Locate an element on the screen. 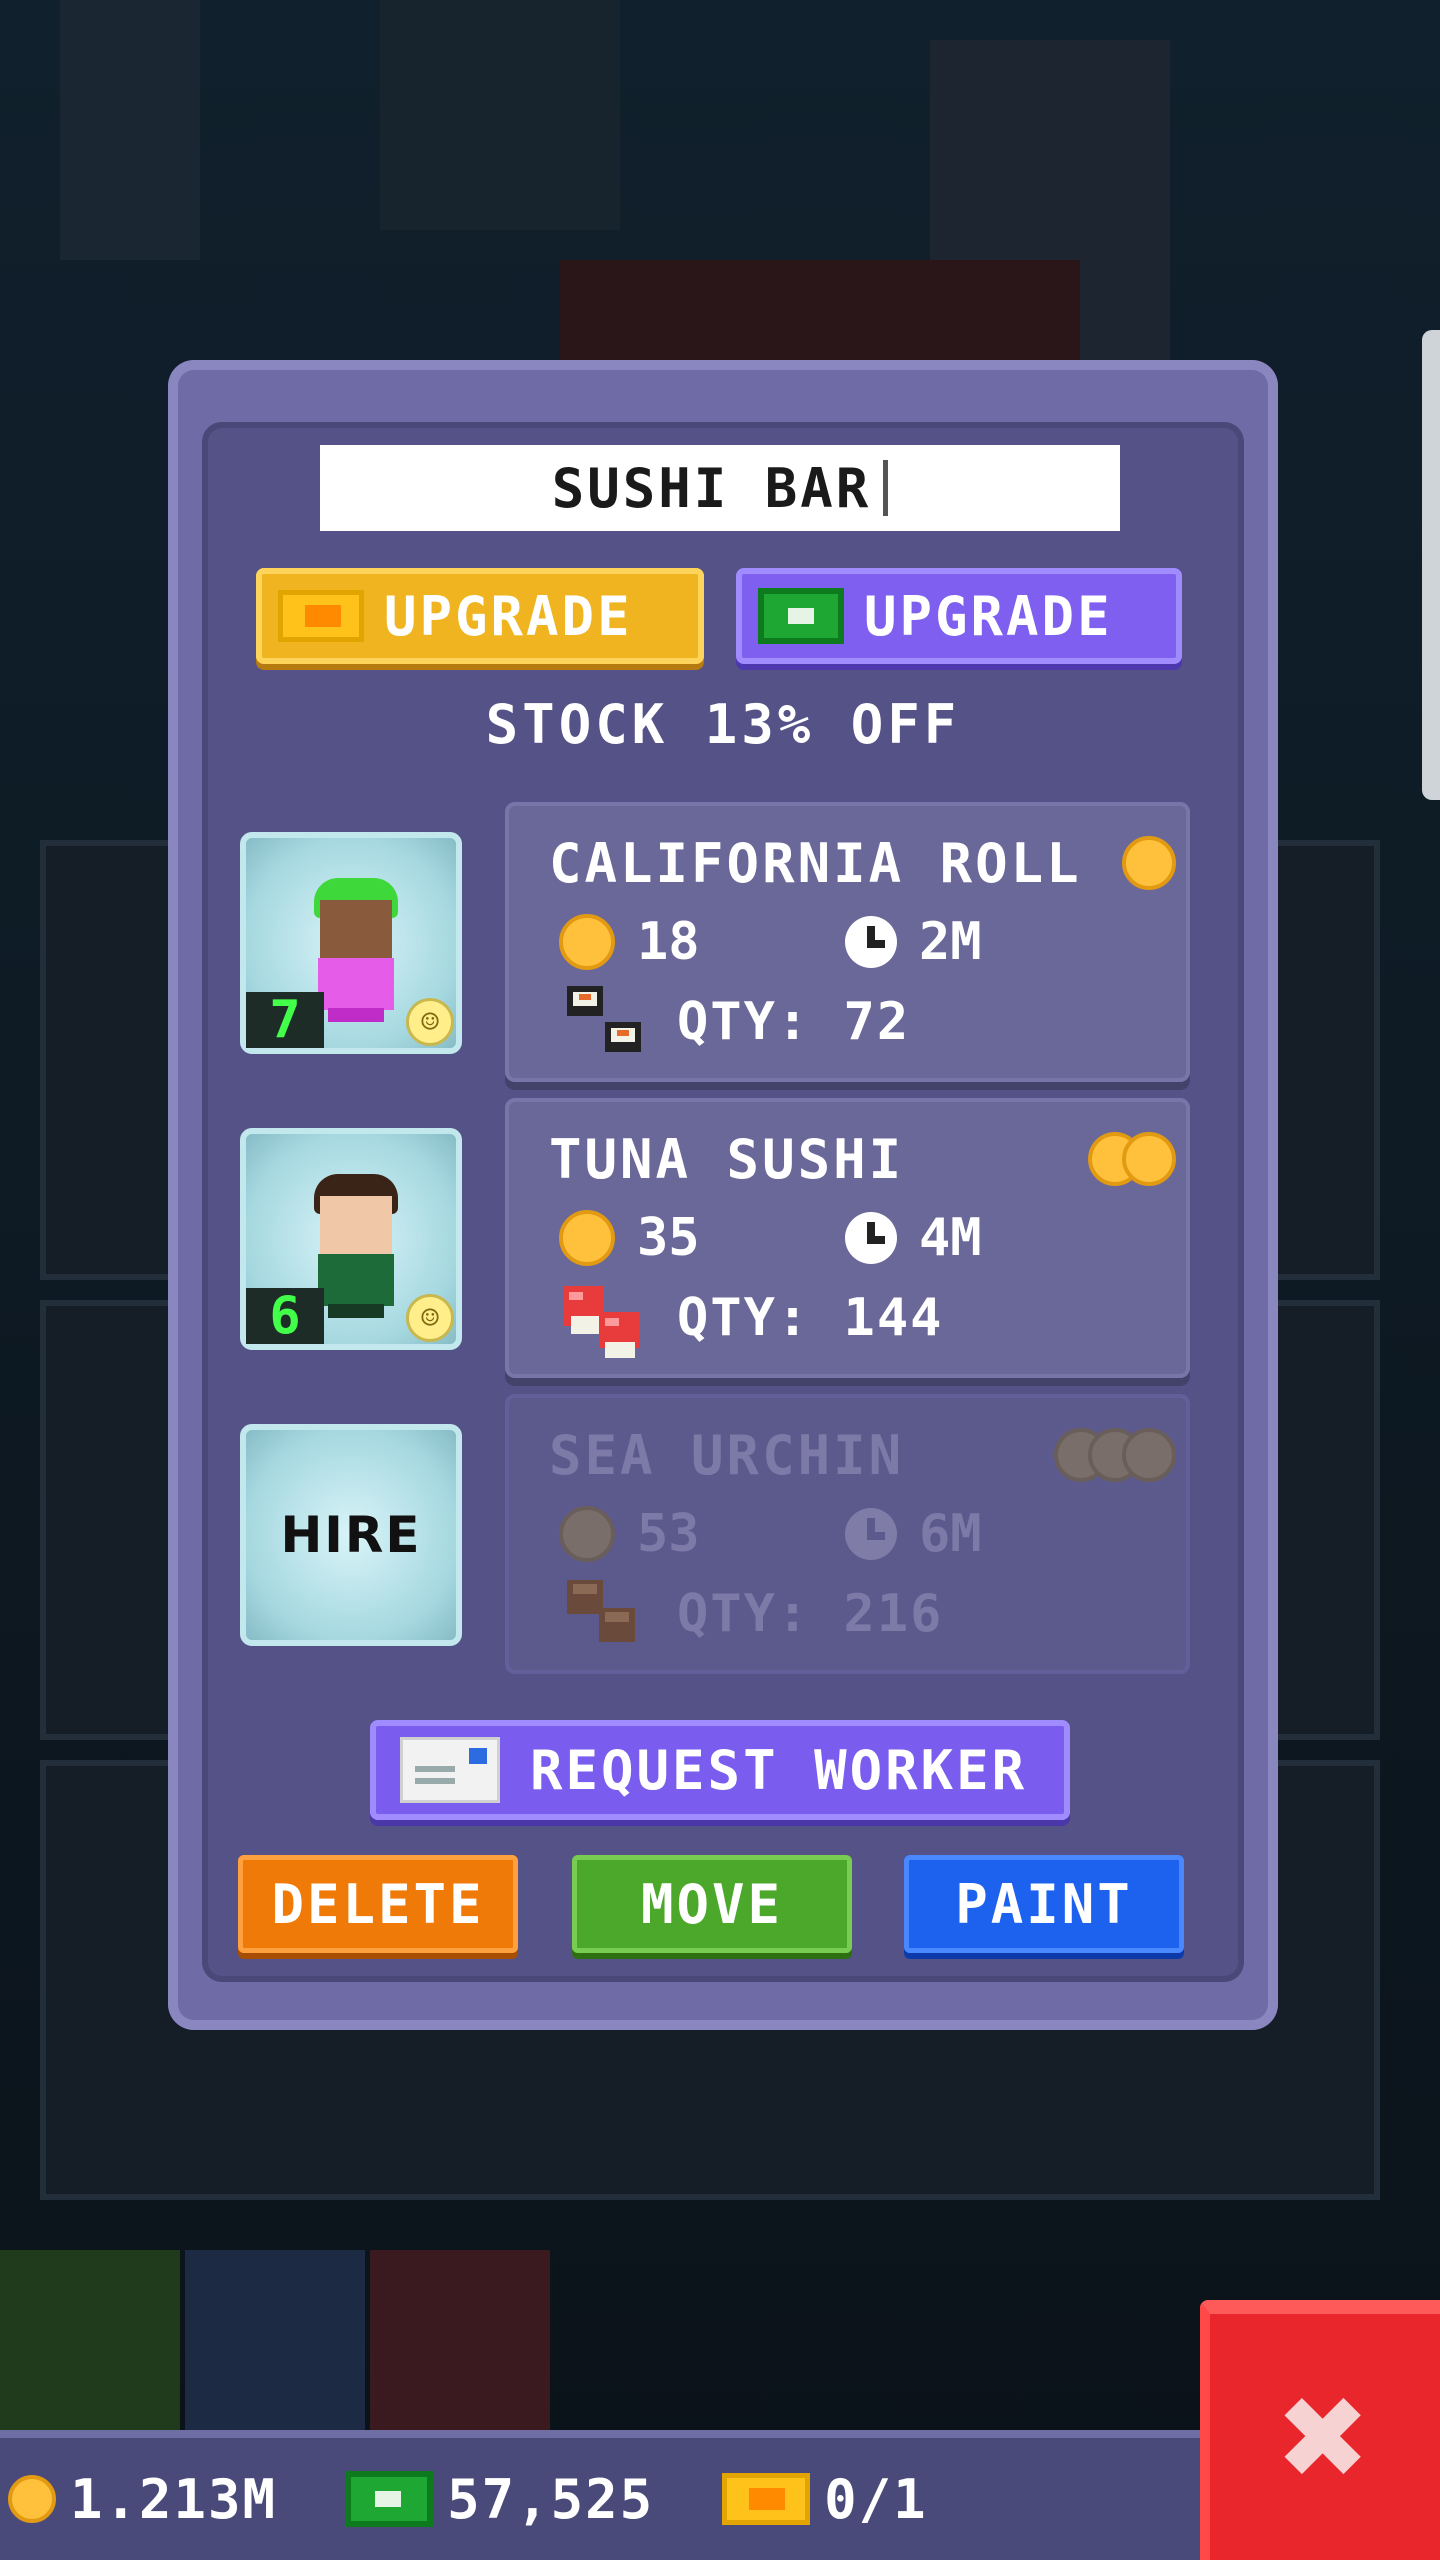 The image size is (1440, 2560). product-qty: QTY: 72 is located at coordinates (794, 1022).